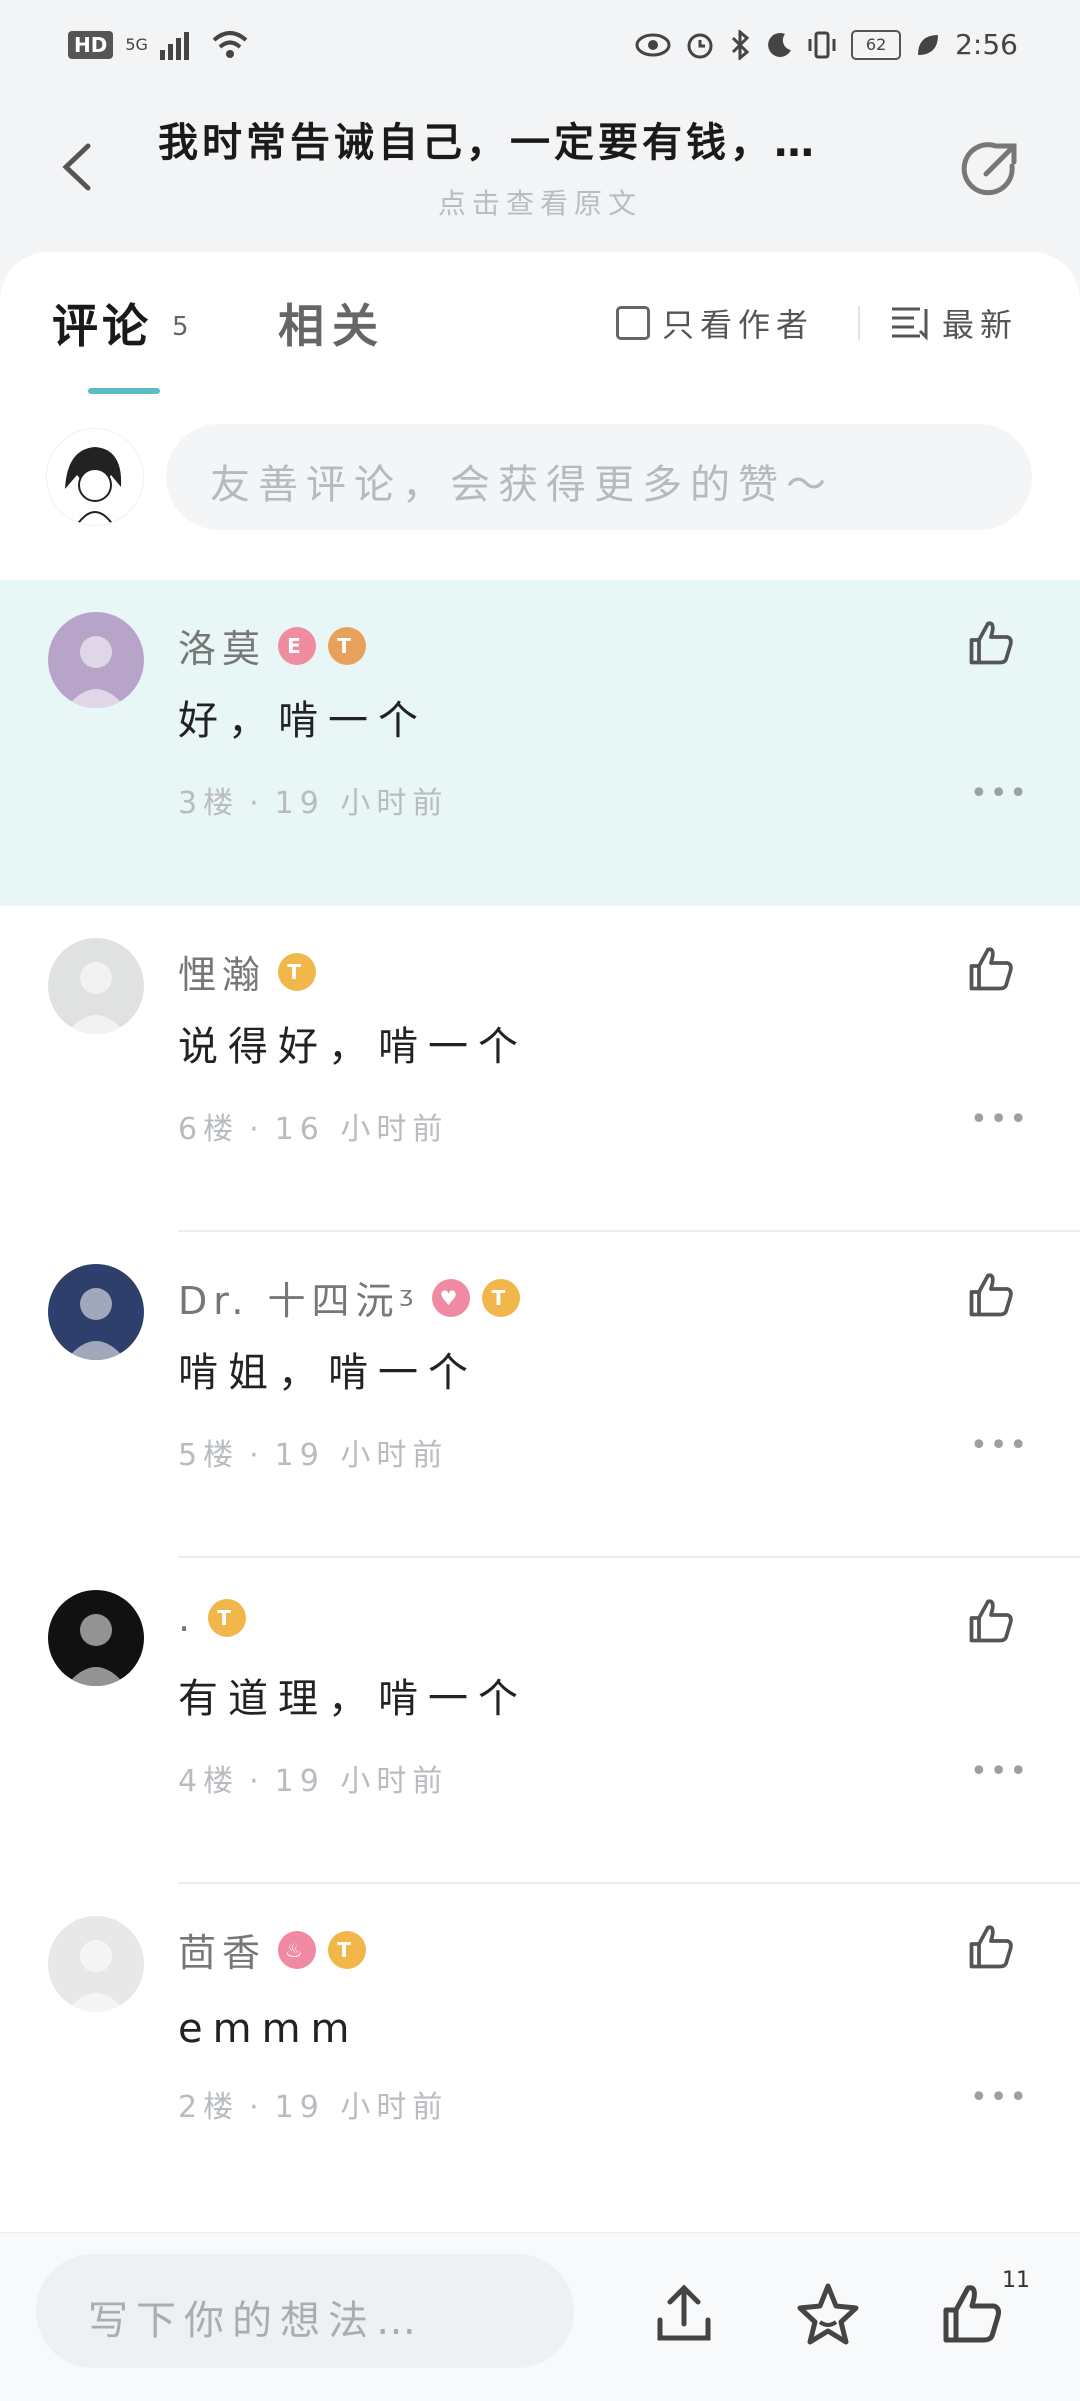 The image size is (1080, 2401). What do you see at coordinates (222, 975) in the screenshot?
I see `commenter-name-text: 悝瀚` at bounding box center [222, 975].